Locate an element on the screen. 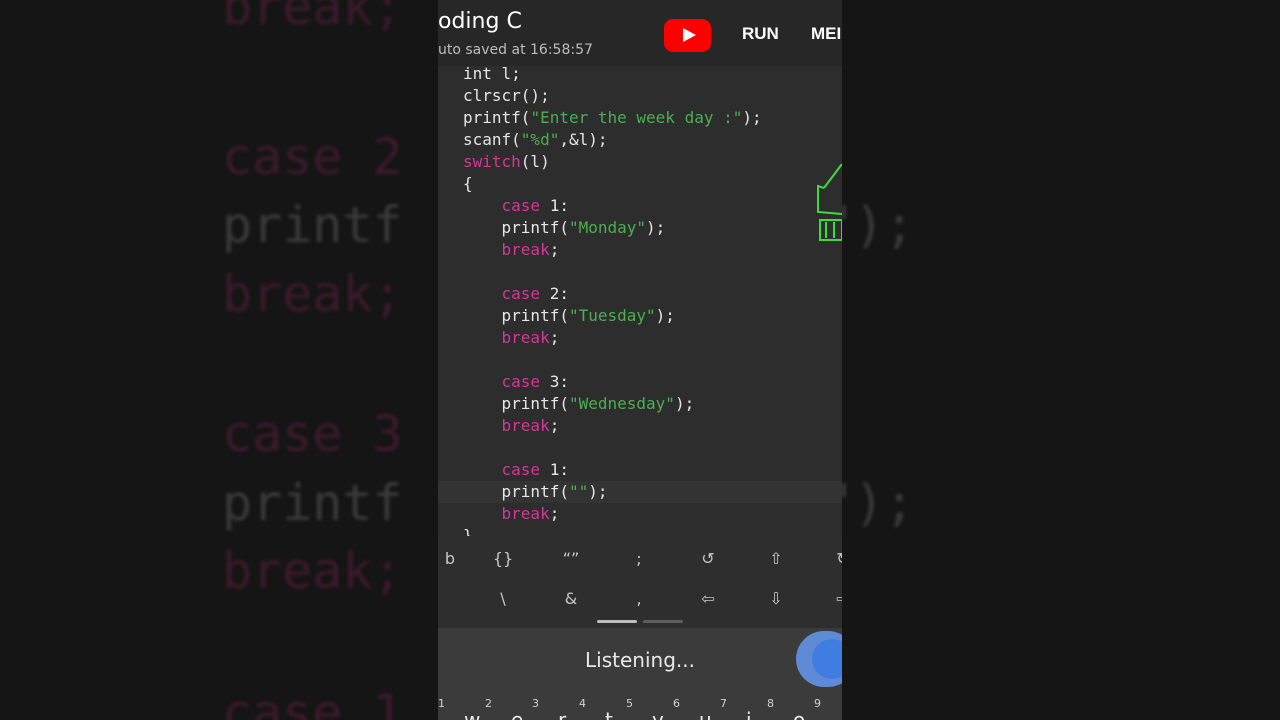  keyboard-key: u is located at coordinates (705, 714).